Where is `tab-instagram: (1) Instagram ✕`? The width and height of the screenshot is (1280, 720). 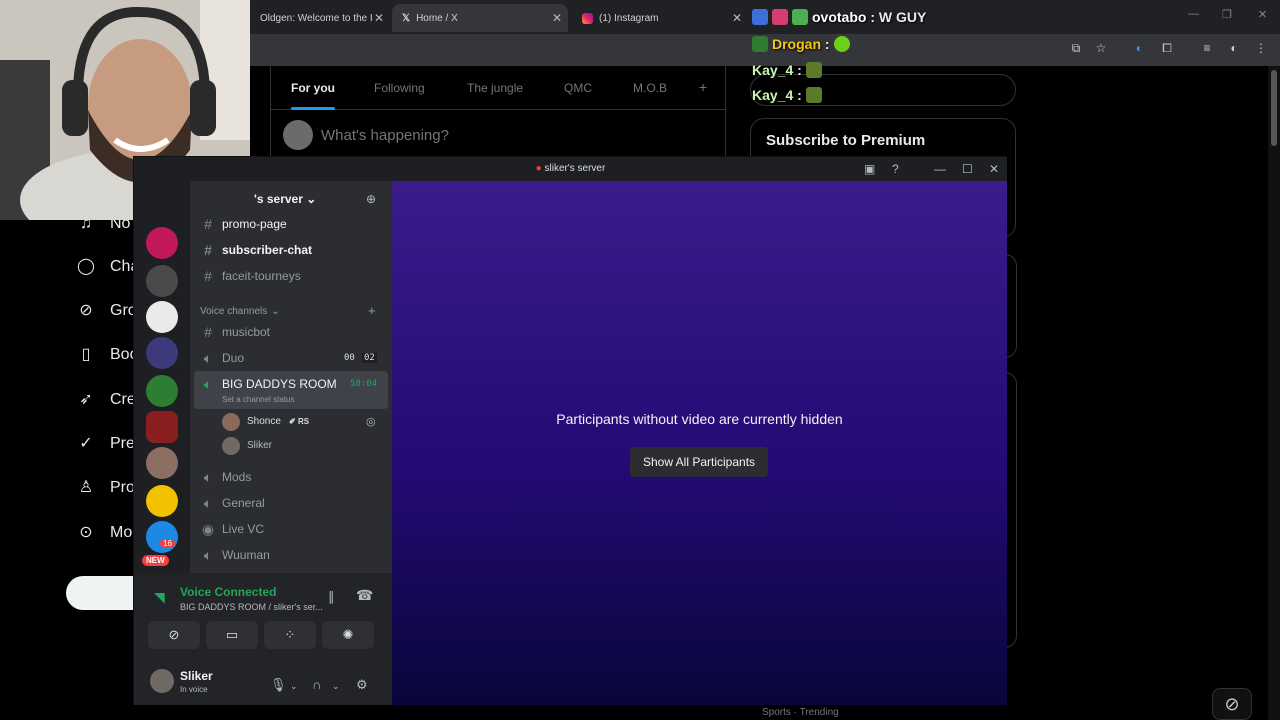
tab-instagram: (1) Instagram ✕ is located at coordinates (660, 18).